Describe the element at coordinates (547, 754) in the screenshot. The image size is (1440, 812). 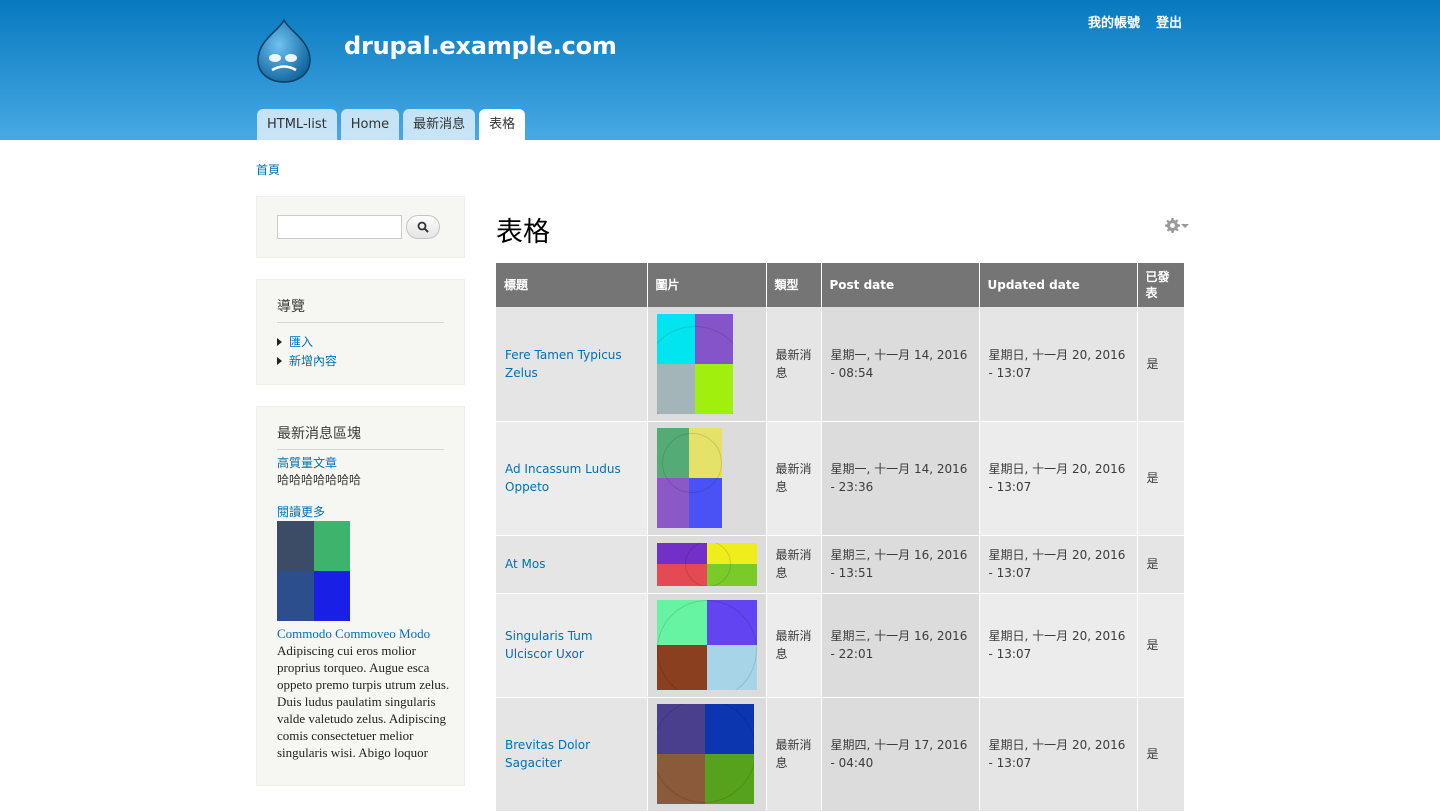
I see `row-title-link: Brevitas Dolor Sagaciter` at that location.